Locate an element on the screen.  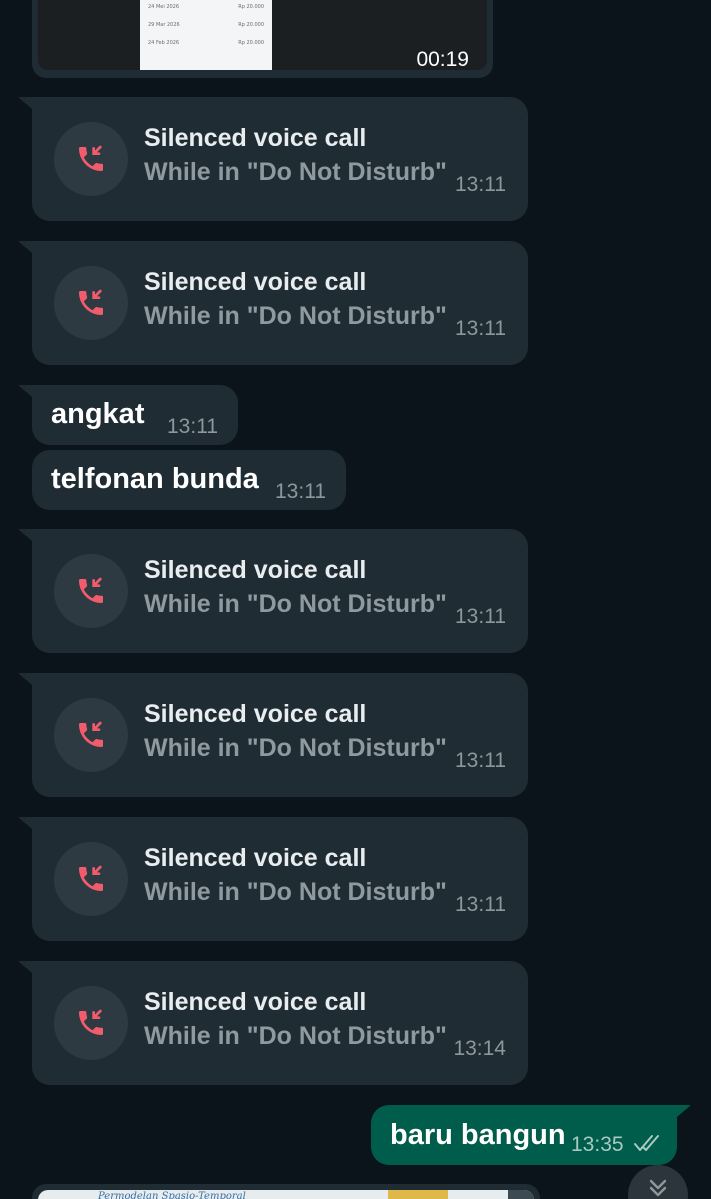
outgoing-text-message: baru bangun 13:35 is located at coordinates (531, 1135).